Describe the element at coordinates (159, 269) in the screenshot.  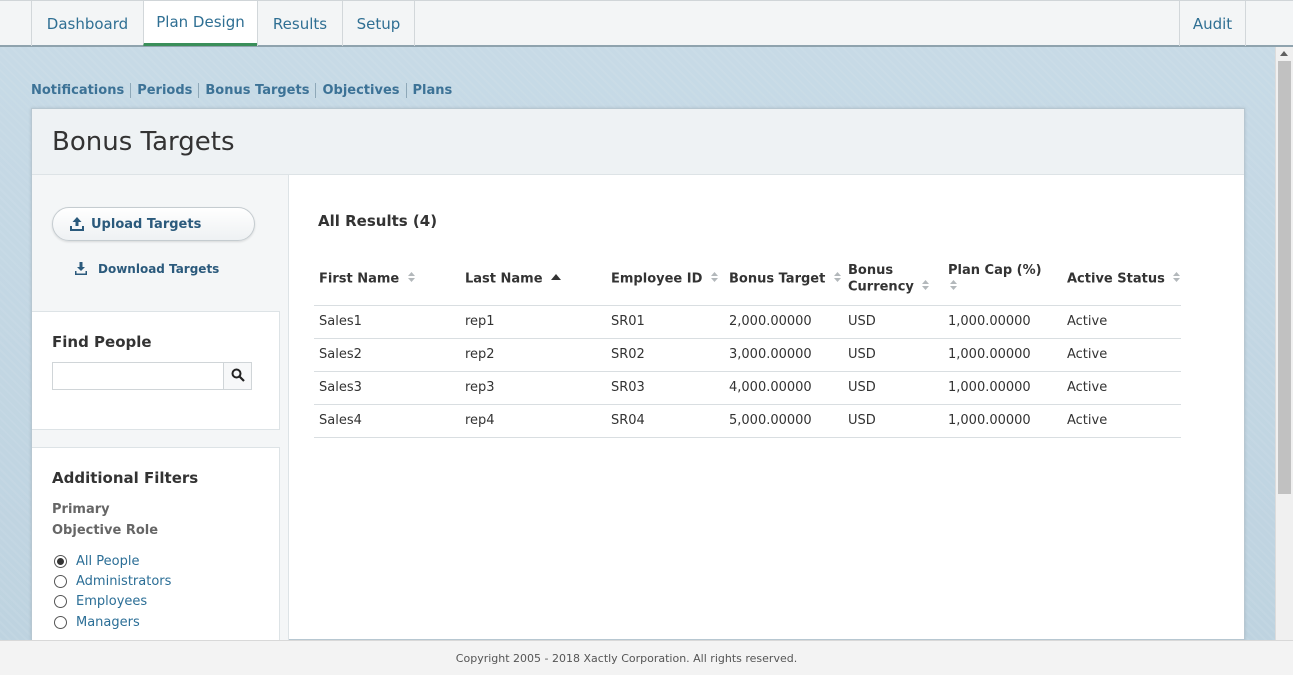
I see `download-targets-label: Download Targets` at that location.